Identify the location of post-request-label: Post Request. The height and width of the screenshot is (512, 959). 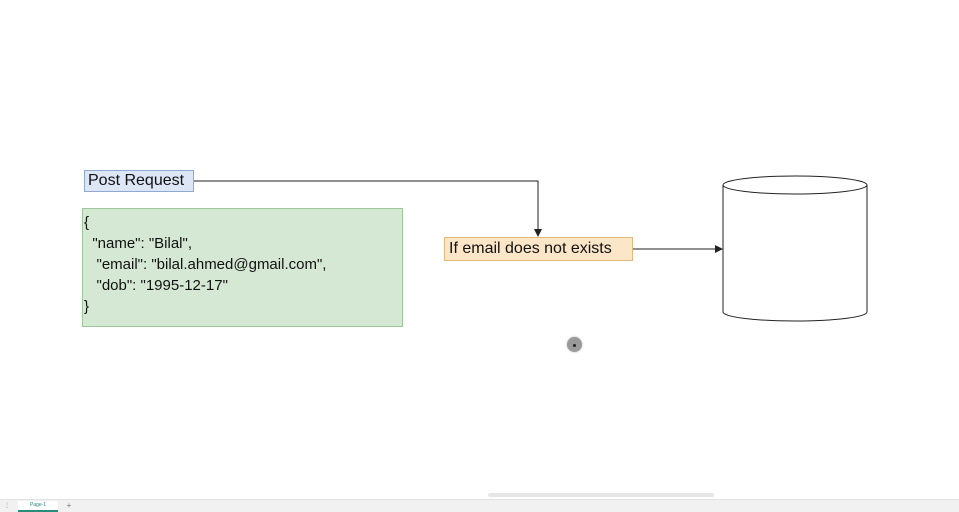
(136, 180).